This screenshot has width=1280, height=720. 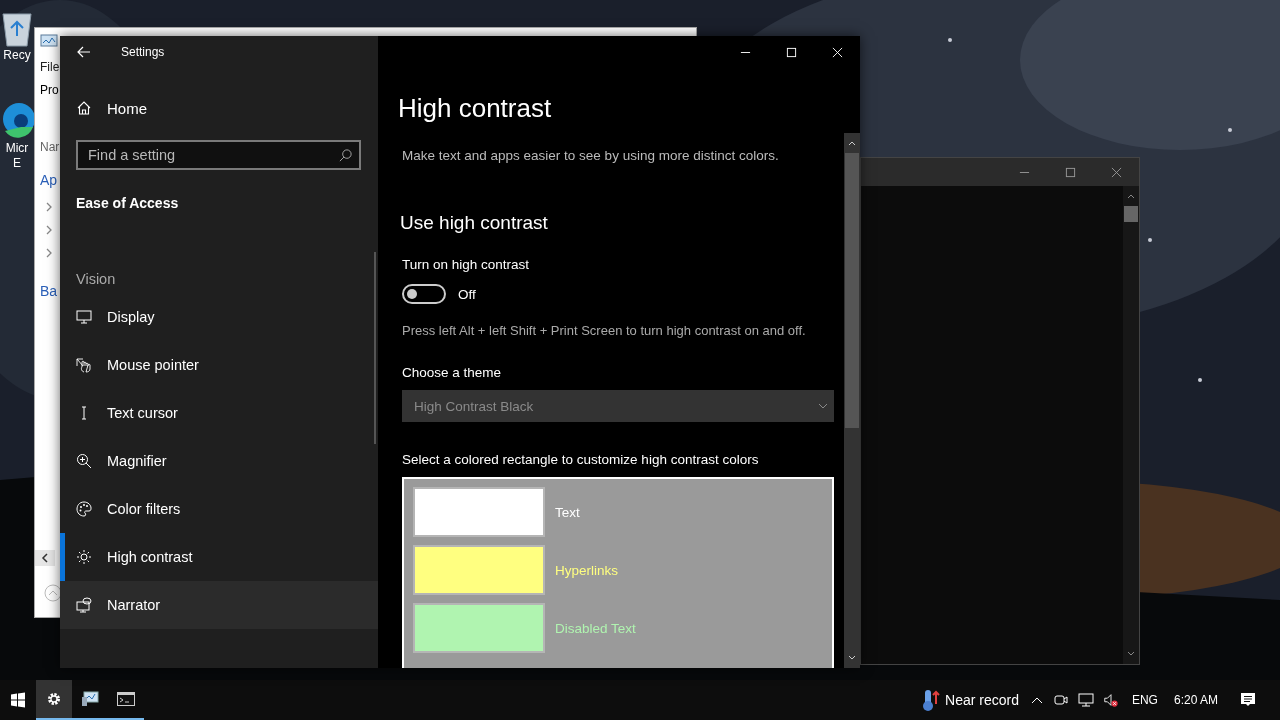 I want to click on desktop-icon-label: E, so click(x=17, y=163).